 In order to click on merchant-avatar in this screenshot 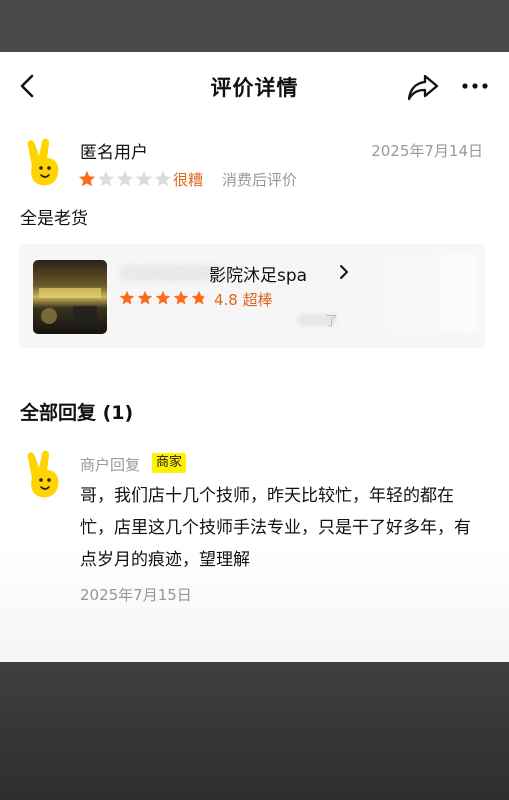, I will do `click(44, 475)`.